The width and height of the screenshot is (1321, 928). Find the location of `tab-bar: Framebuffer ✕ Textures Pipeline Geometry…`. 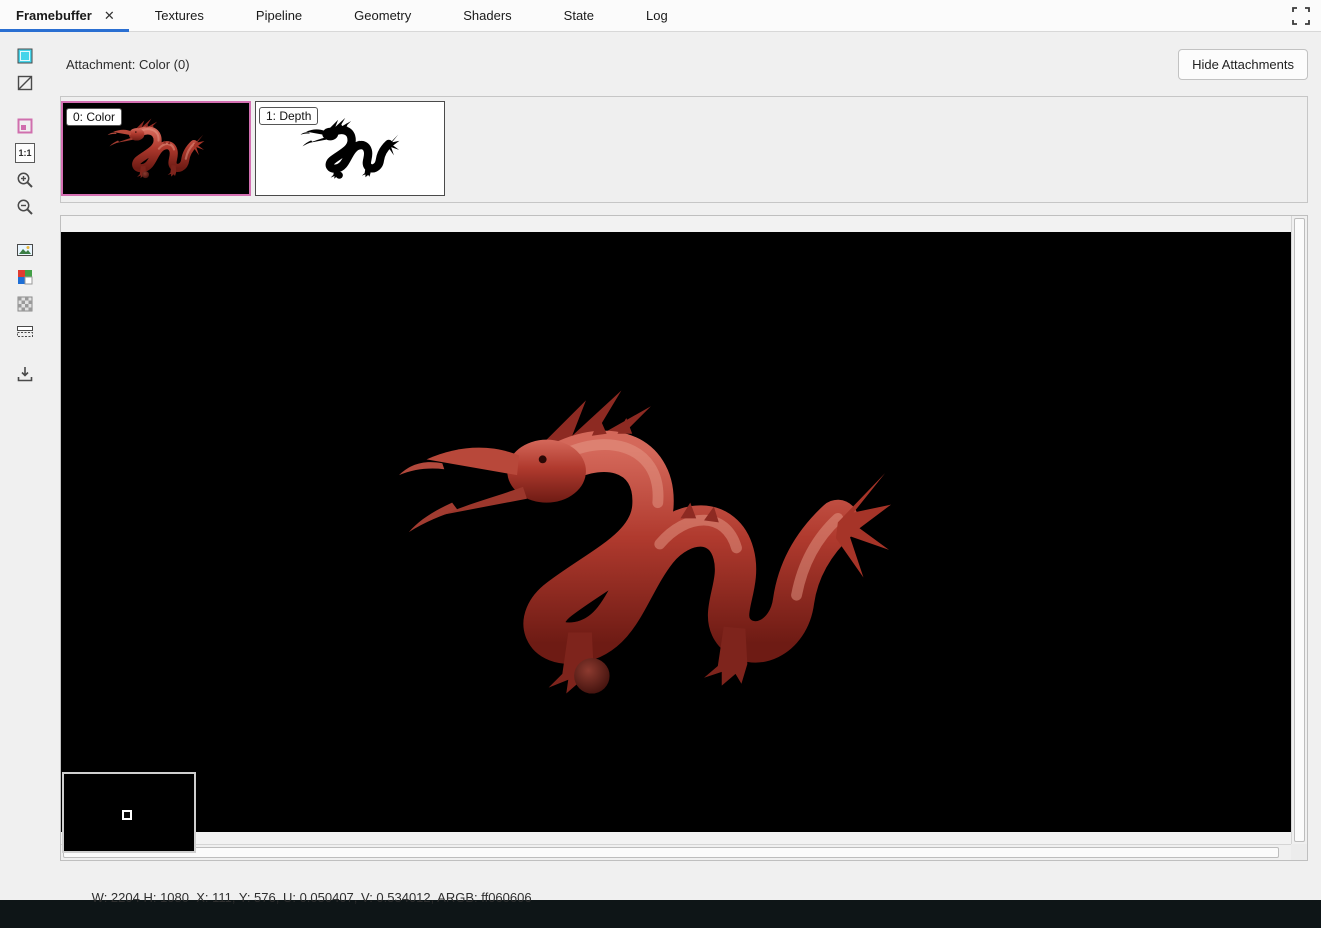

tab-bar: Framebuffer ✕ Textures Pipeline Geometry… is located at coordinates (660, 16).